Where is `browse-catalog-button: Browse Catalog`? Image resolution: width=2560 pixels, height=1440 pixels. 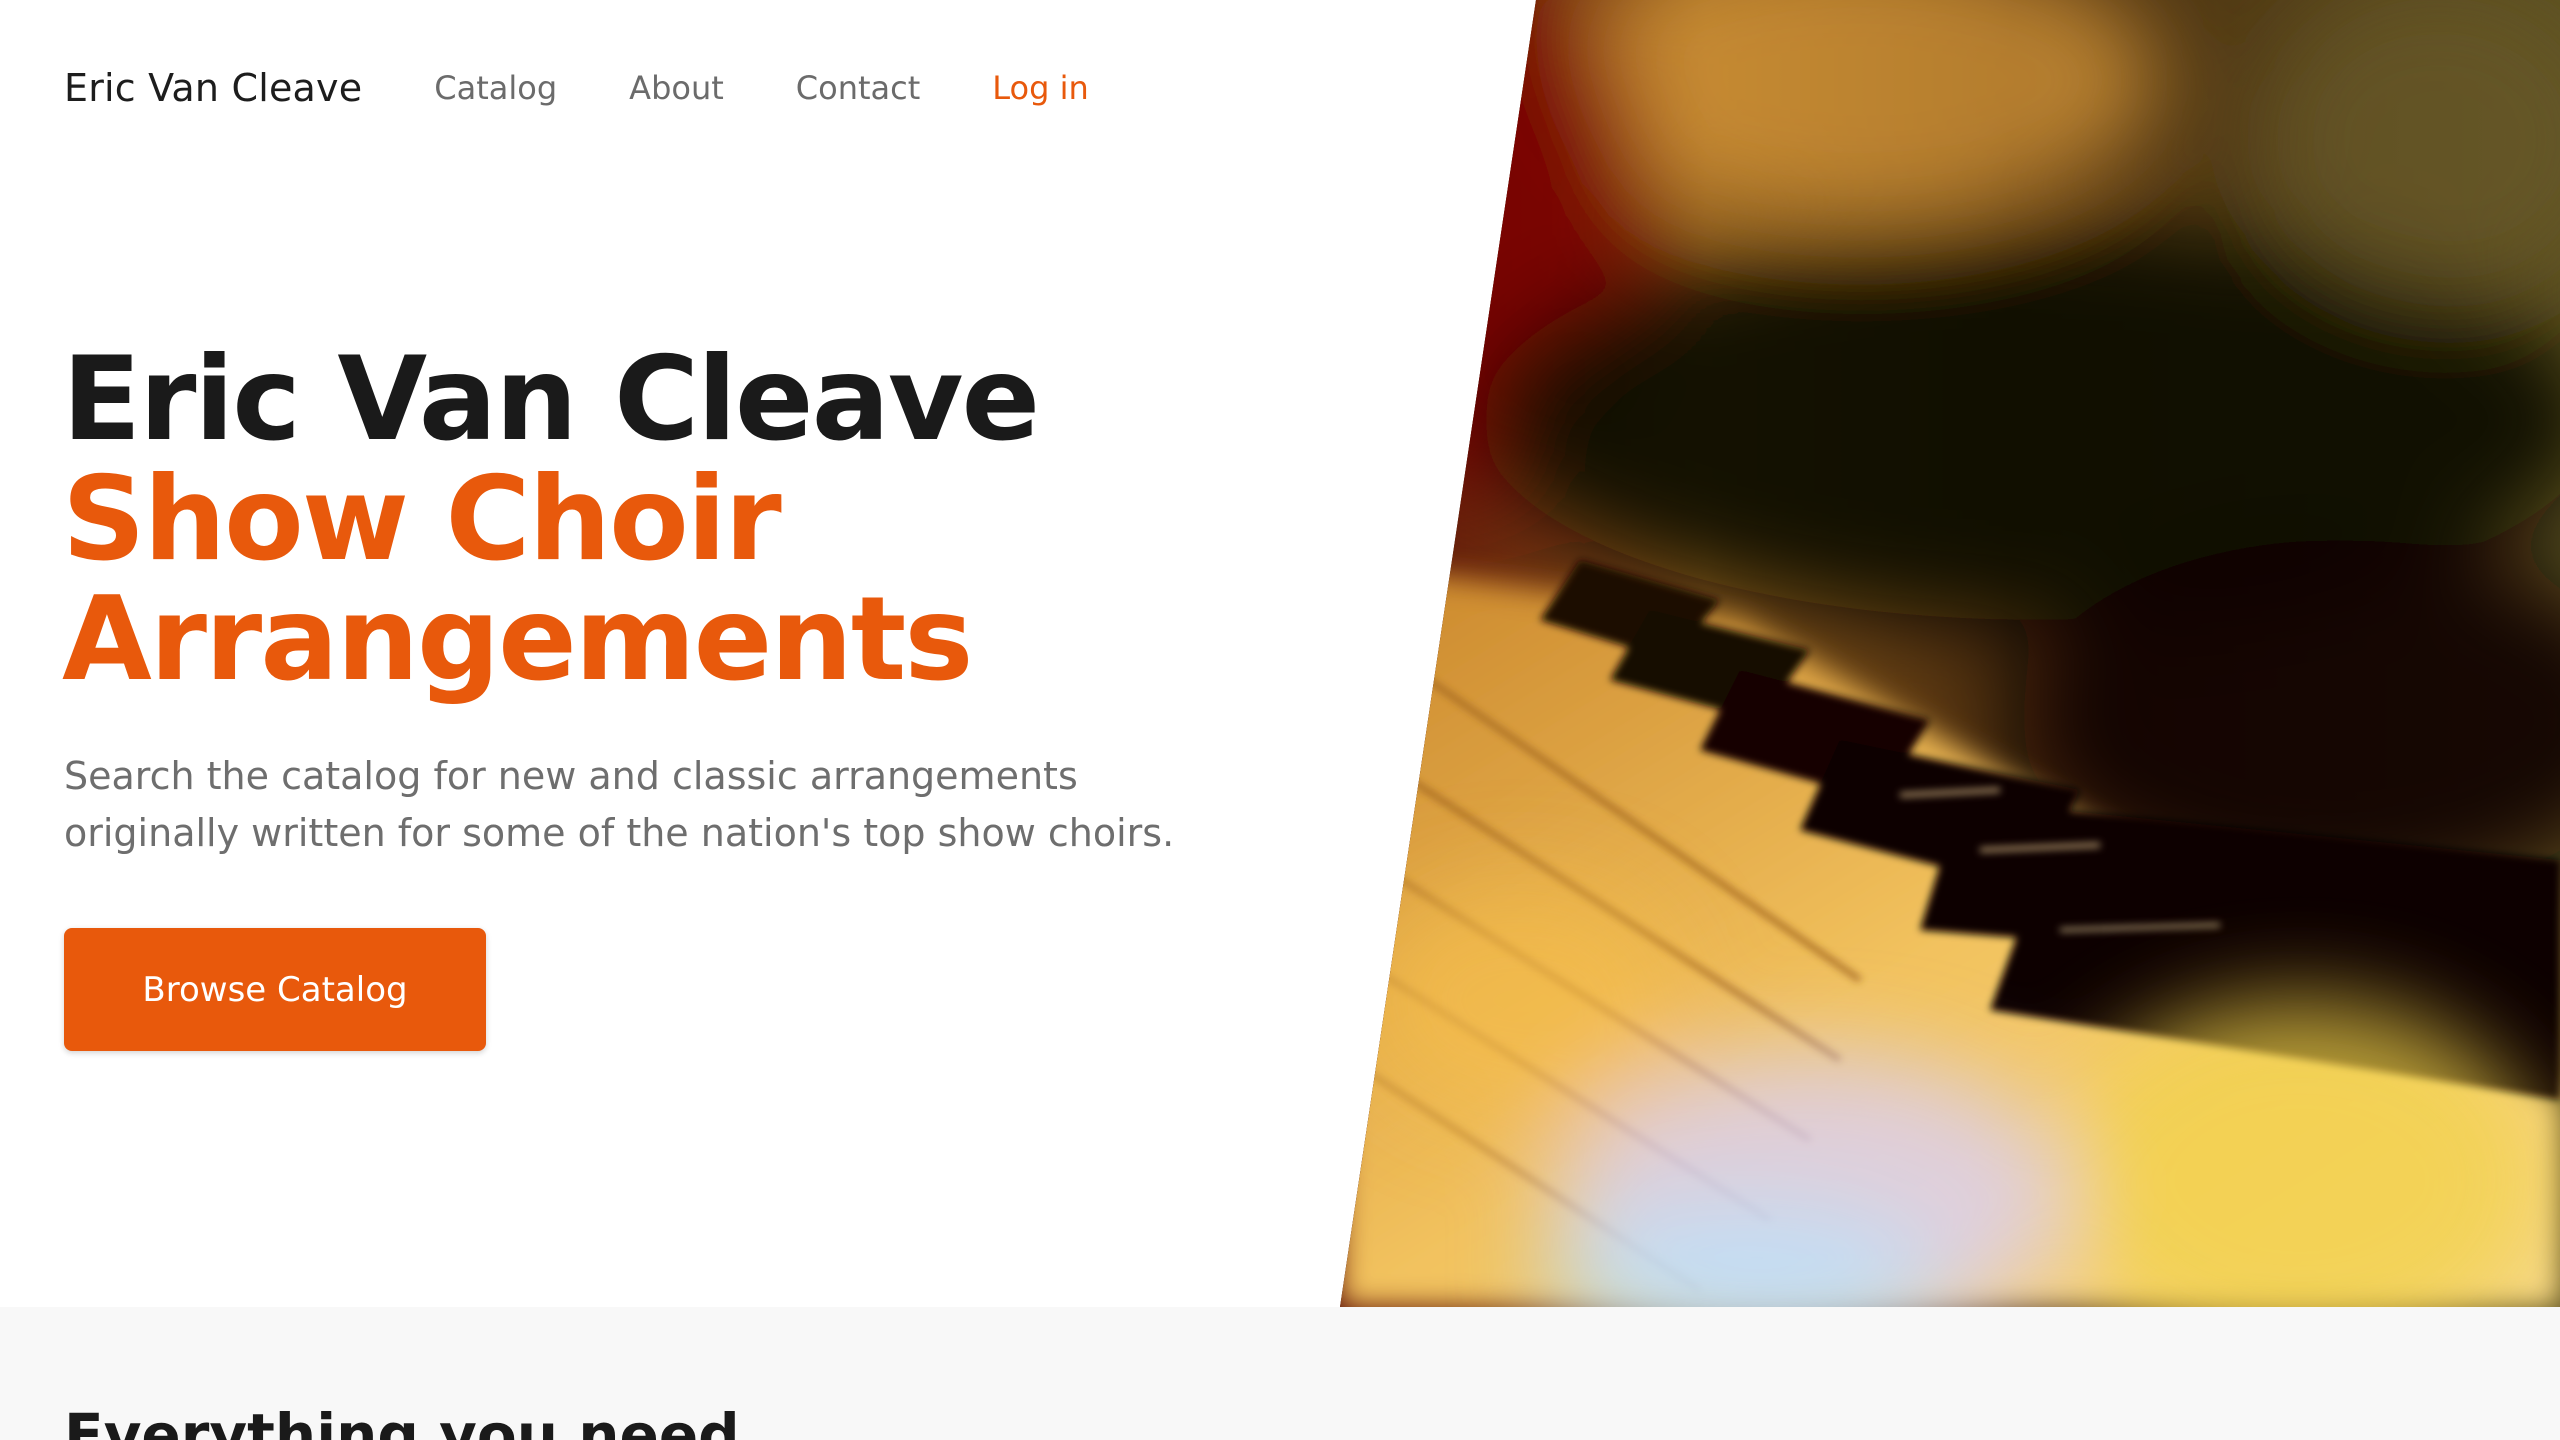 browse-catalog-button: Browse Catalog is located at coordinates (275, 989).